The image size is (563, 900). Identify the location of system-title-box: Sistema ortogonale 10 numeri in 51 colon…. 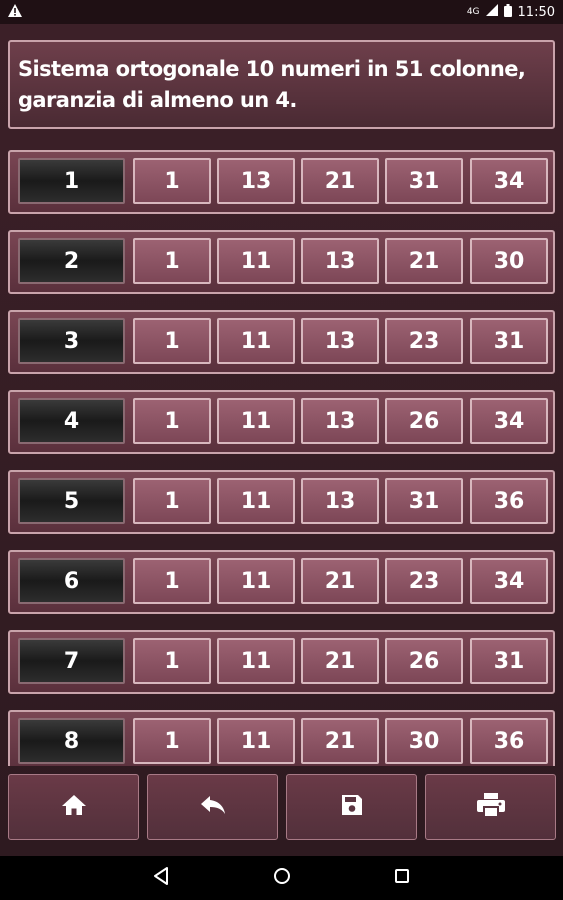
(281, 84).